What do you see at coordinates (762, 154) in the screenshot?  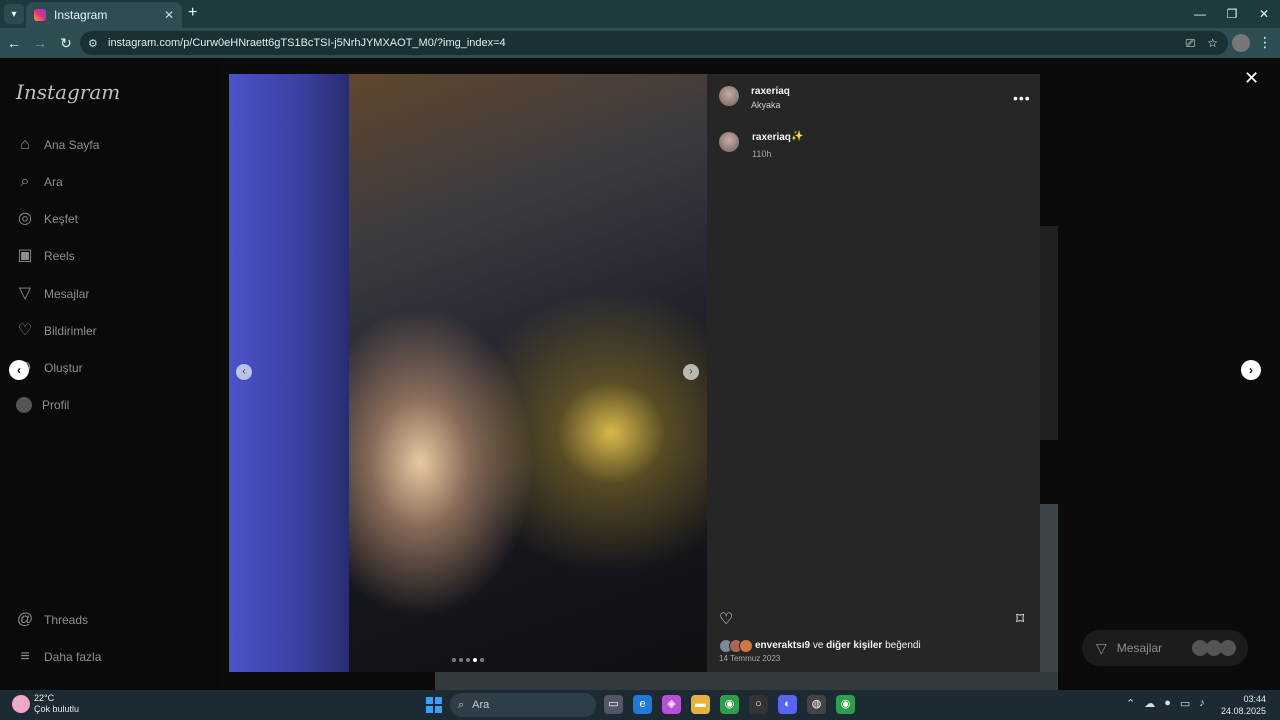 I see `caption-timestamp: 110h` at bounding box center [762, 154].